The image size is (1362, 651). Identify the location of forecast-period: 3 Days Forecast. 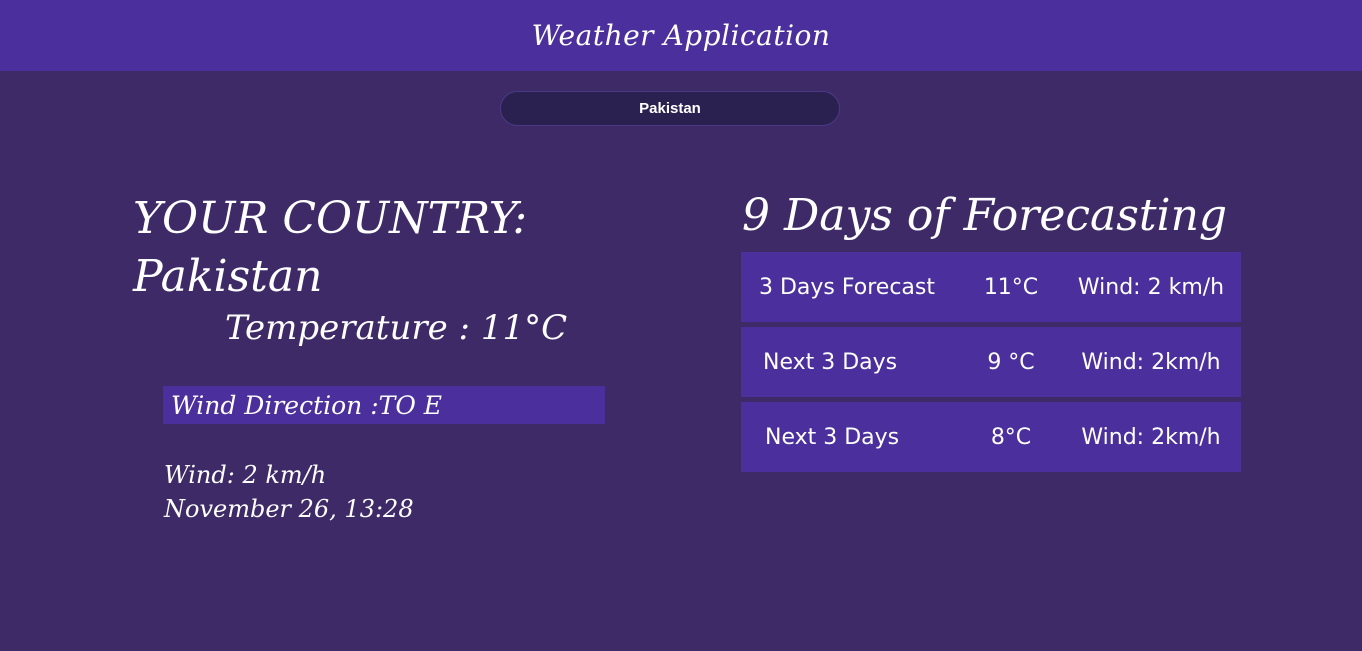
(847, 287).